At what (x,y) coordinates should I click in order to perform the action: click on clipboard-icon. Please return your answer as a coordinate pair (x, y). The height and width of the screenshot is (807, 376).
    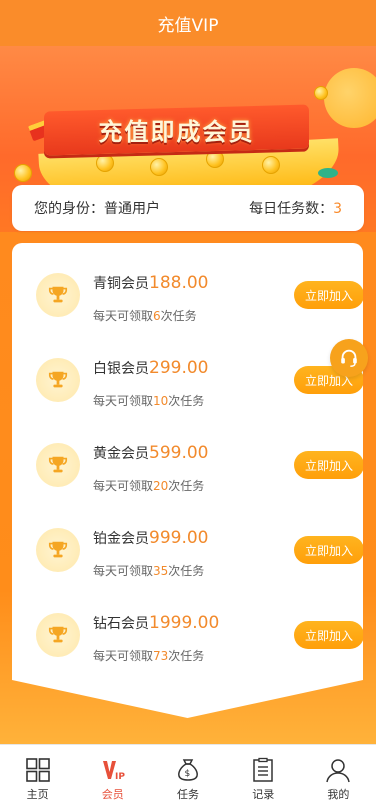
    Looking at the image, I should click on (263, 769).